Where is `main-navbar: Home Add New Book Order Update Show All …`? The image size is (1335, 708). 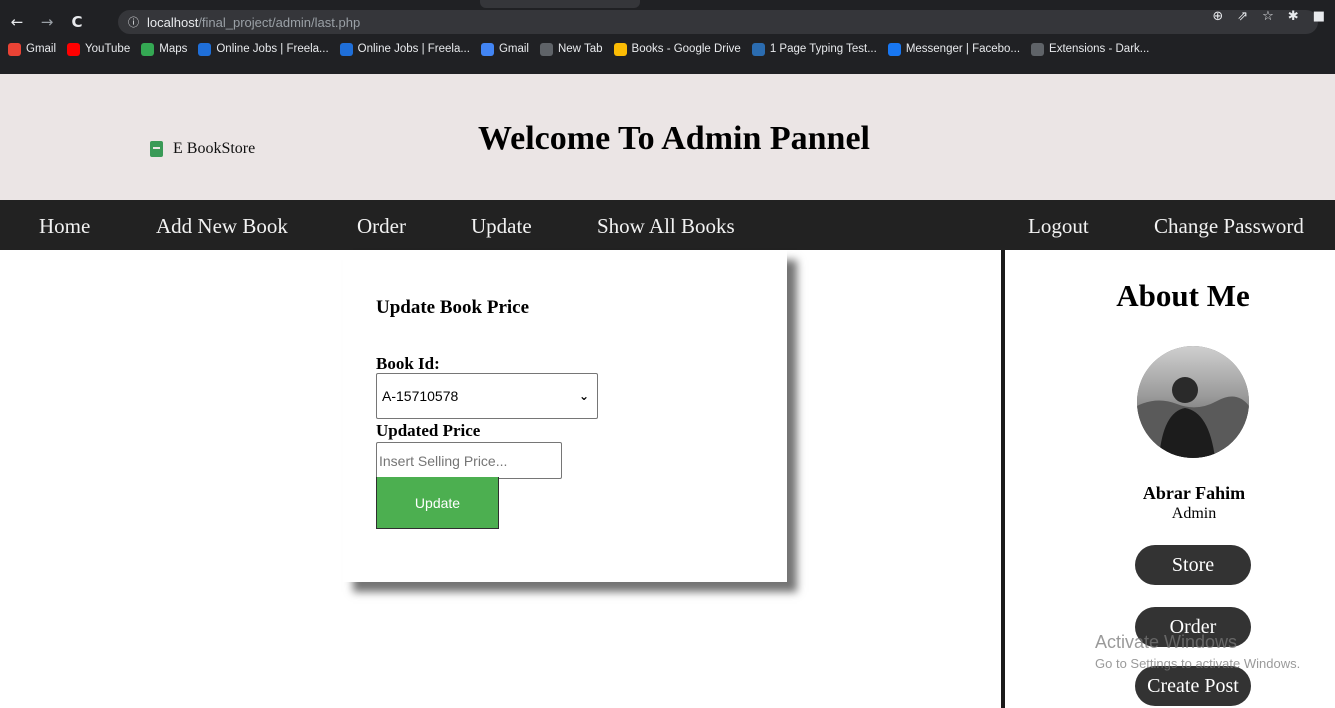 main-navbar: Home Add New Book Order Update Show All … is located at coordinates (667, 225).